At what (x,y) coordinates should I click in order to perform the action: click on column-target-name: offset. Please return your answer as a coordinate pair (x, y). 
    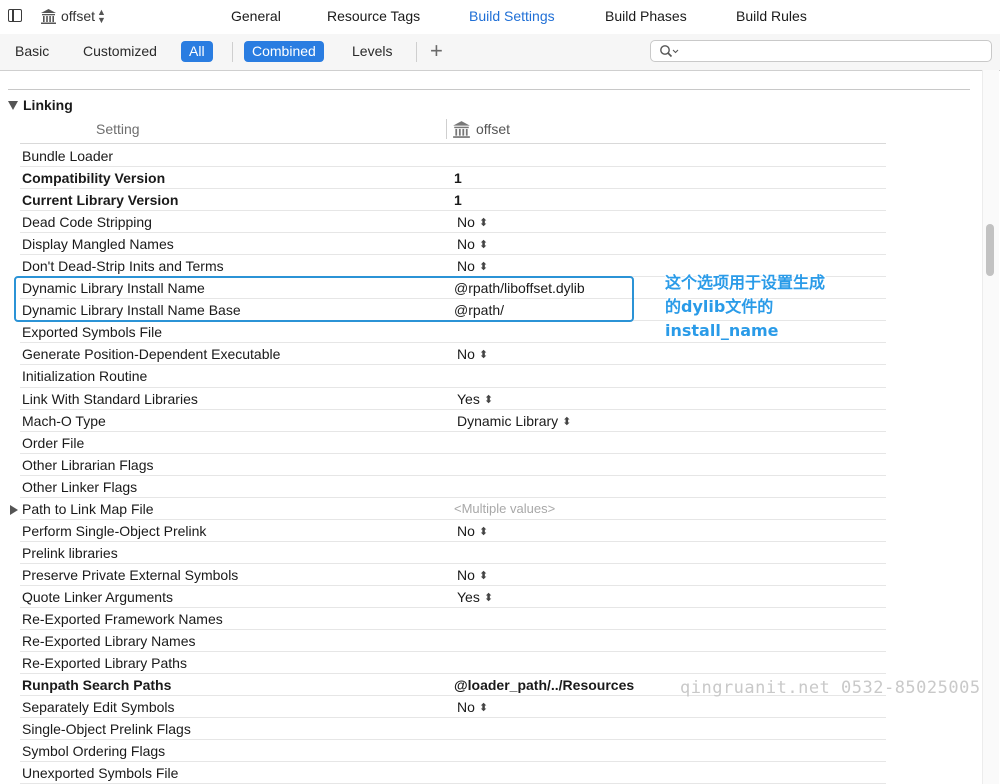
    Looking at the image, I should click on (493, 129).